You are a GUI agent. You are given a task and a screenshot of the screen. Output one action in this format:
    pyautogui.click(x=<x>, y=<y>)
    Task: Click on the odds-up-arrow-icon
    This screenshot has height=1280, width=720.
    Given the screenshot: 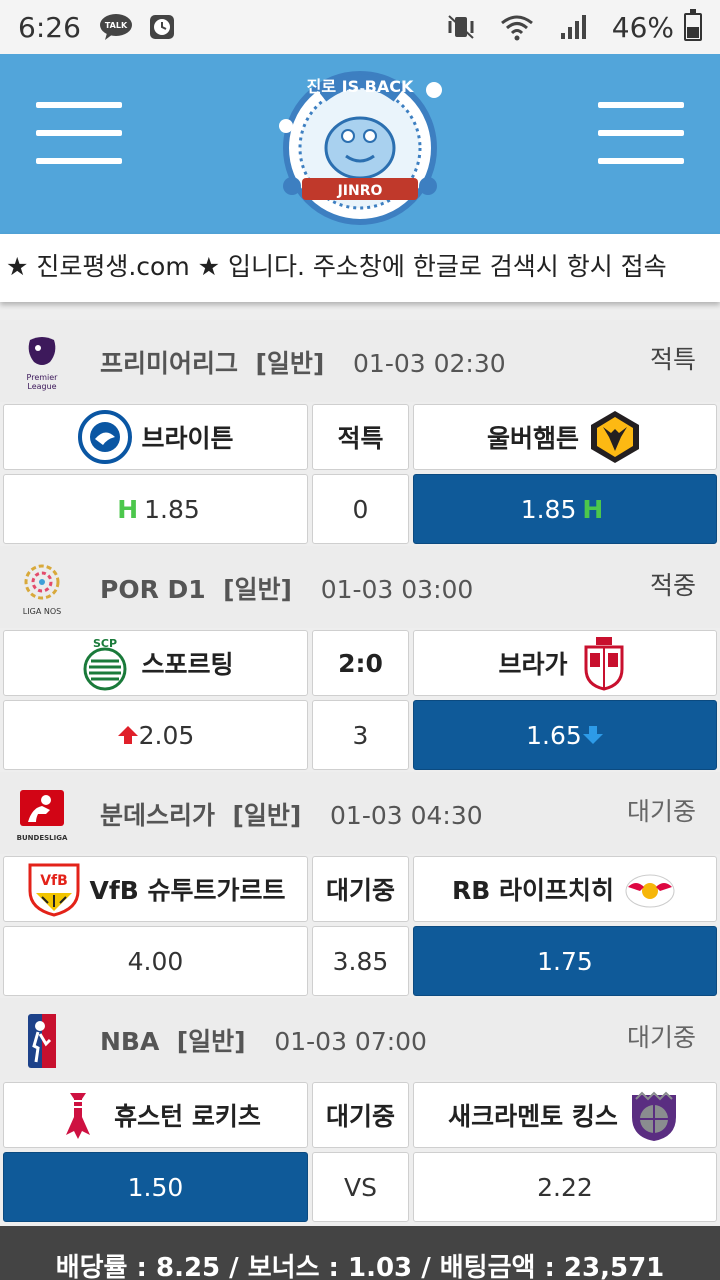 What is the action you would take?
    pyautogui.click(x=127, y=735)
    